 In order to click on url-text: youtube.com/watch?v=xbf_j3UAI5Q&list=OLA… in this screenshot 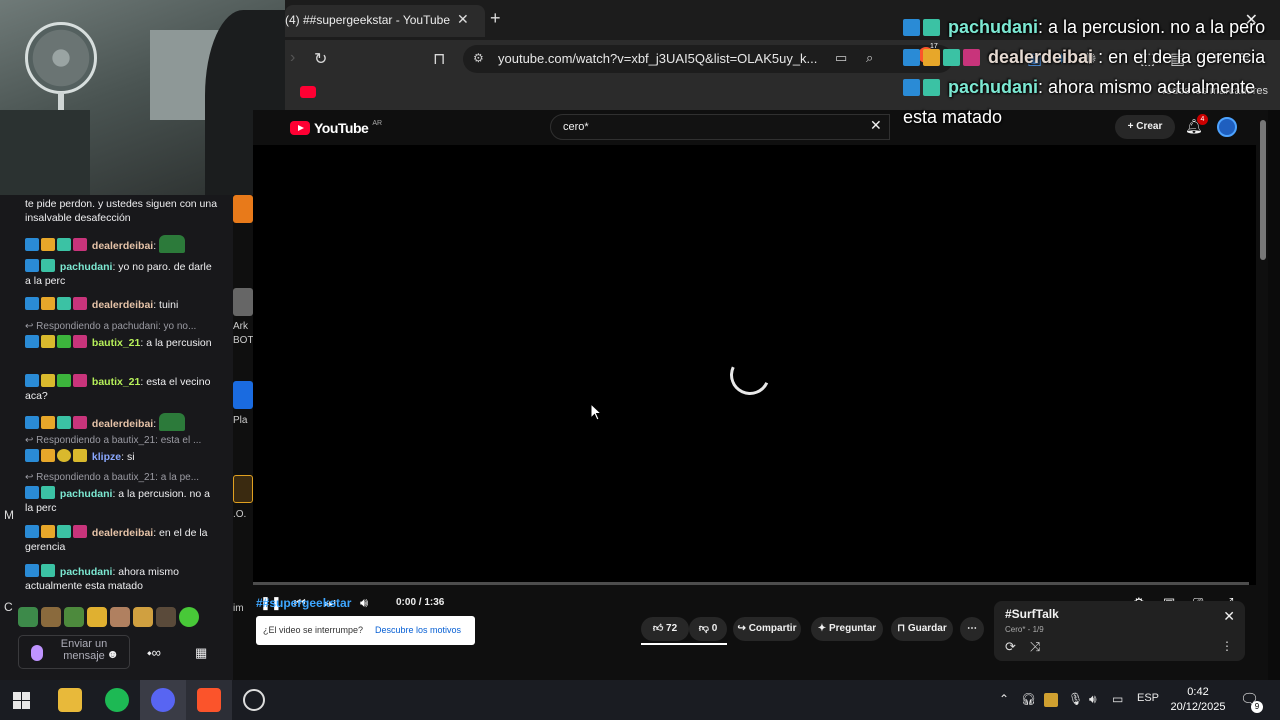, I will do `click(658, 58)`.